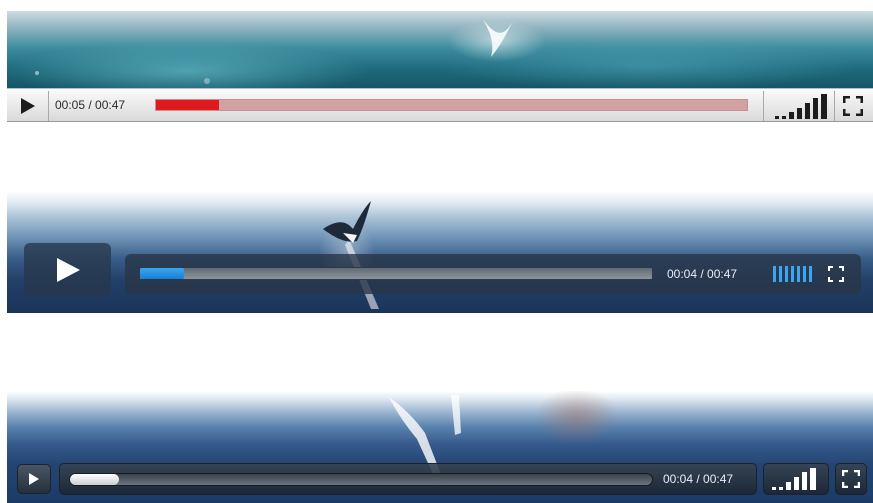  I want to click on big-play-button, so click(67, 270).